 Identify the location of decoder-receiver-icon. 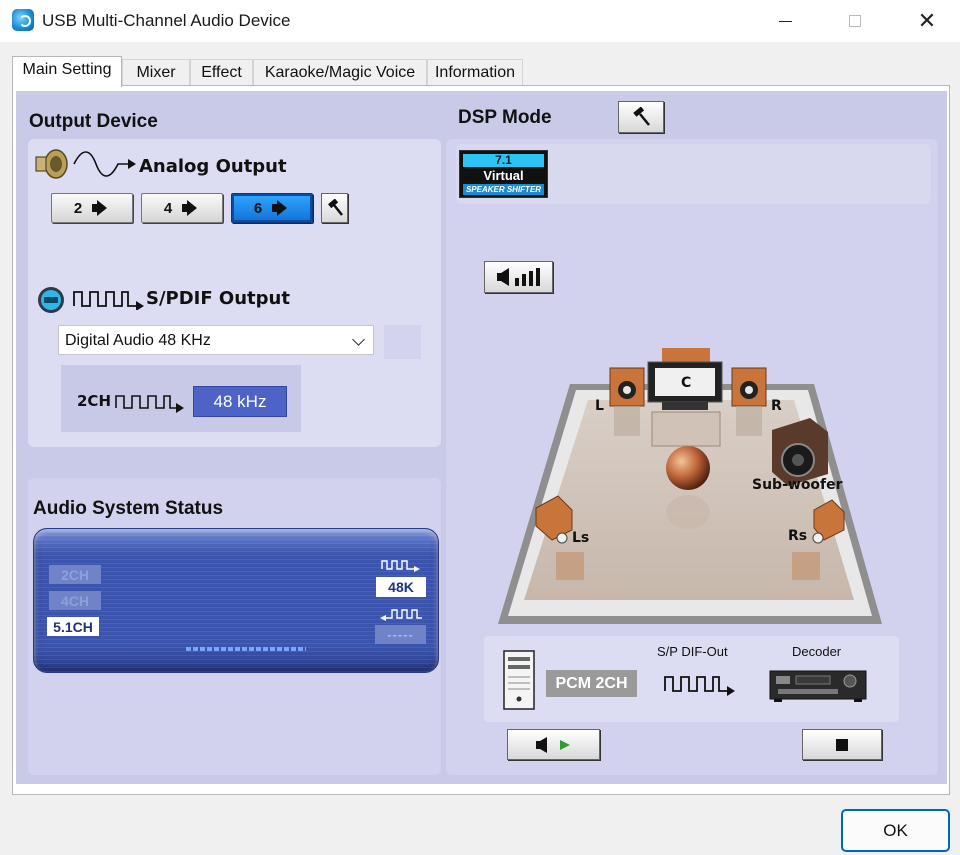
(818, 686).